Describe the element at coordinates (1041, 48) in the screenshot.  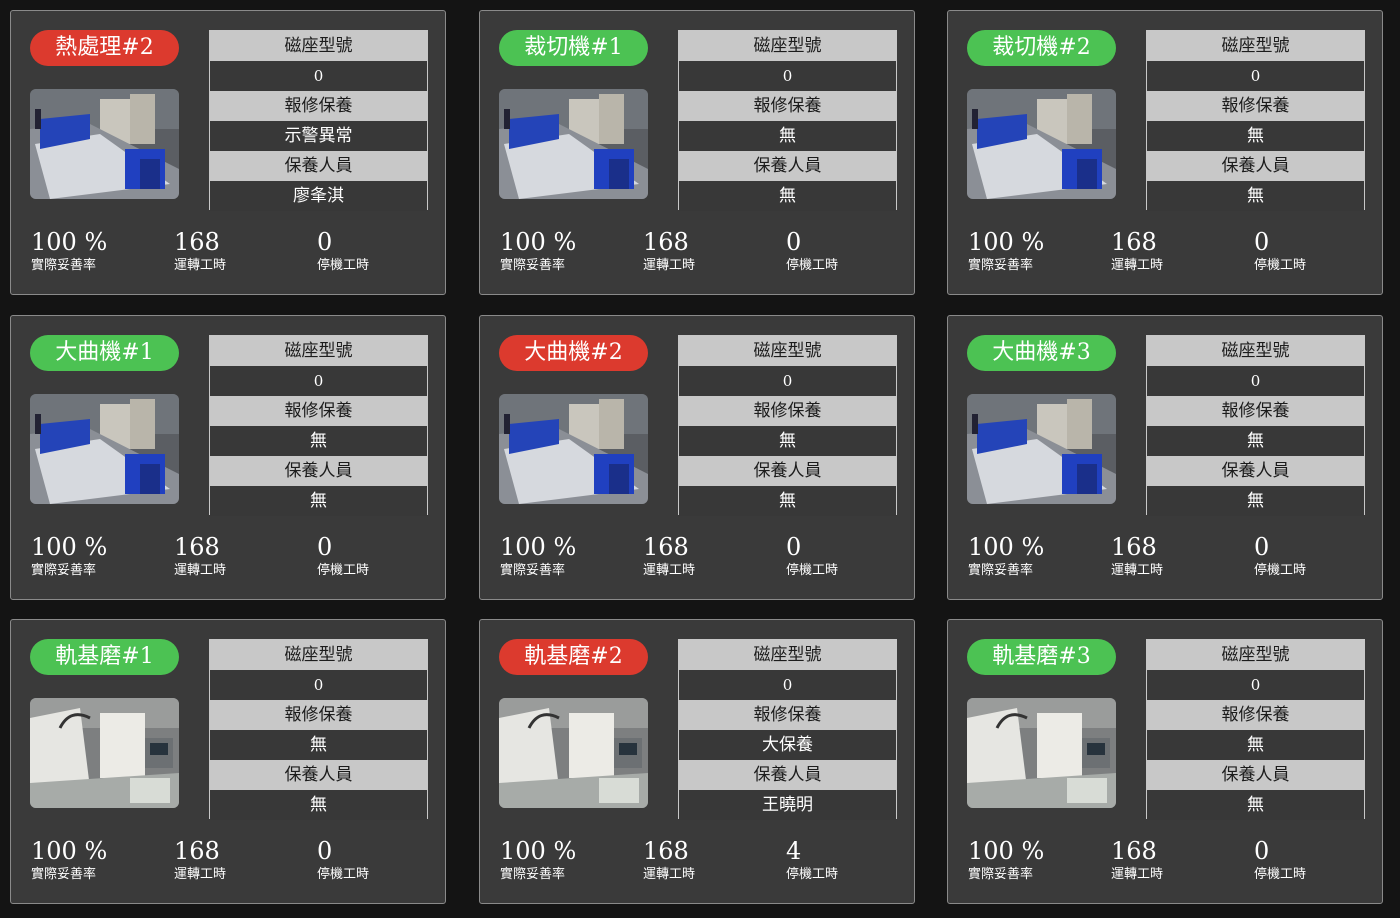
I see `machine-name-badge: 裁切機#2` at that location.